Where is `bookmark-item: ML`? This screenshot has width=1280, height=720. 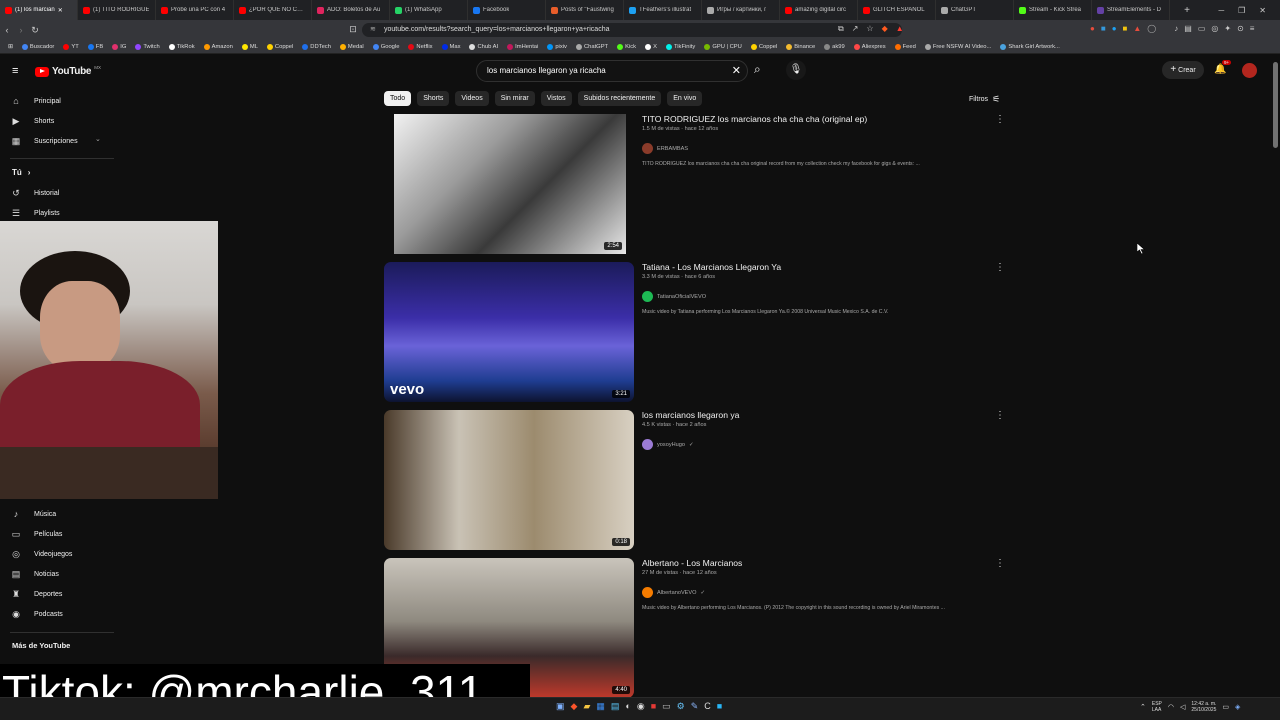
bookmark-item: ML is located at coordinates (249, 46).